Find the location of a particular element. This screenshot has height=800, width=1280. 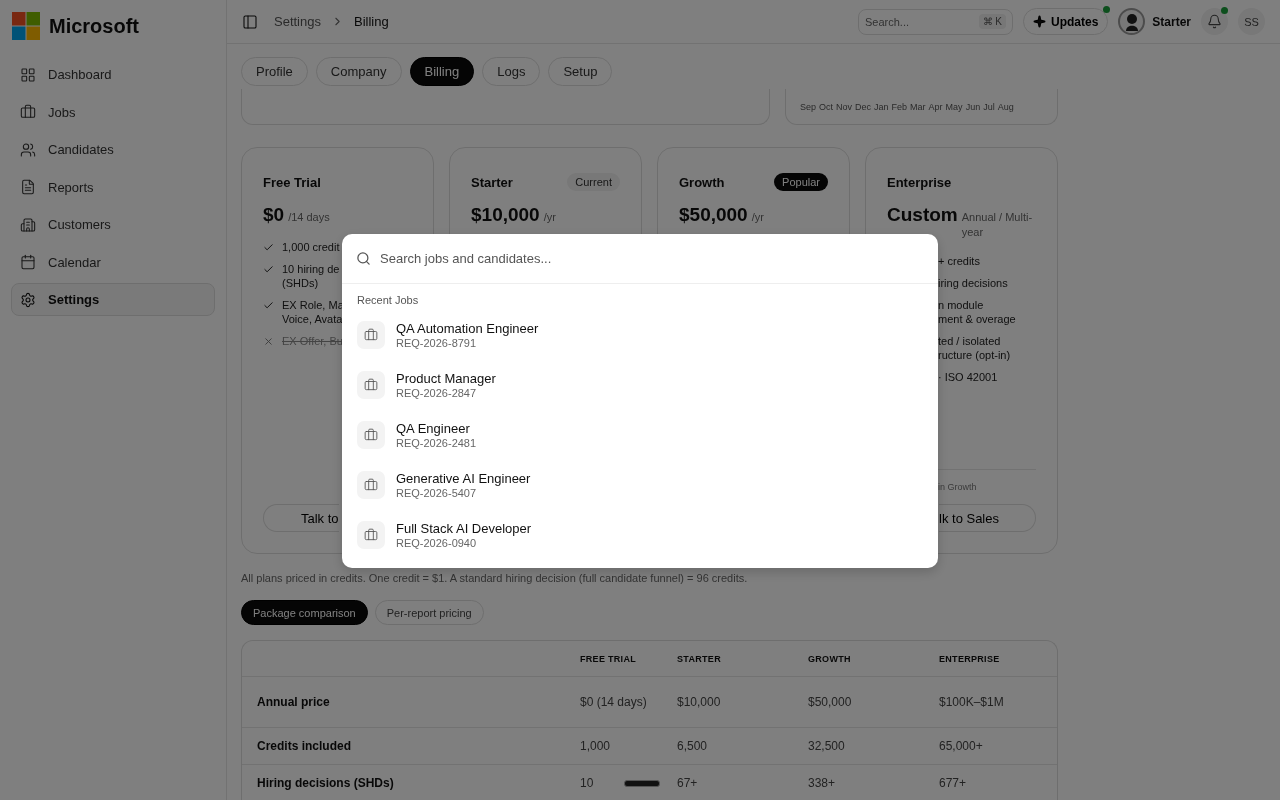

tab: Billing is located at coordinates (442, 71).